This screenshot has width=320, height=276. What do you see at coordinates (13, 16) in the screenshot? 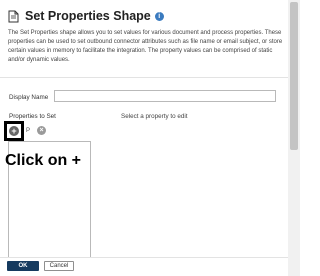
I see `document-icon` at bounding box center [13, 16].